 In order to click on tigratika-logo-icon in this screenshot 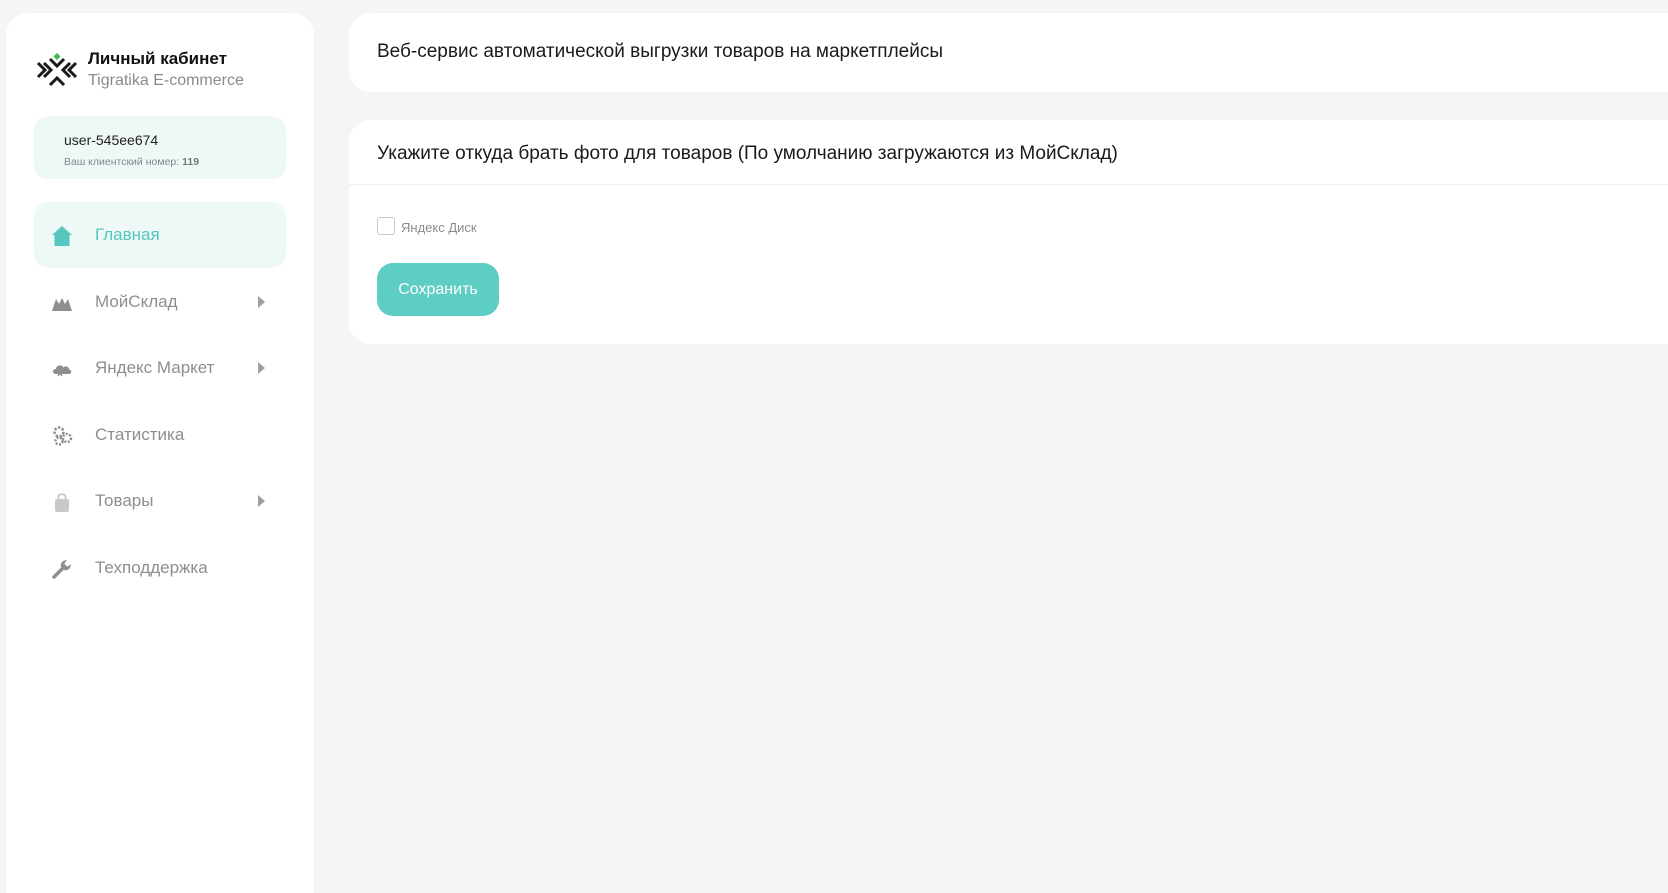, I will do `click(57, 70)`.